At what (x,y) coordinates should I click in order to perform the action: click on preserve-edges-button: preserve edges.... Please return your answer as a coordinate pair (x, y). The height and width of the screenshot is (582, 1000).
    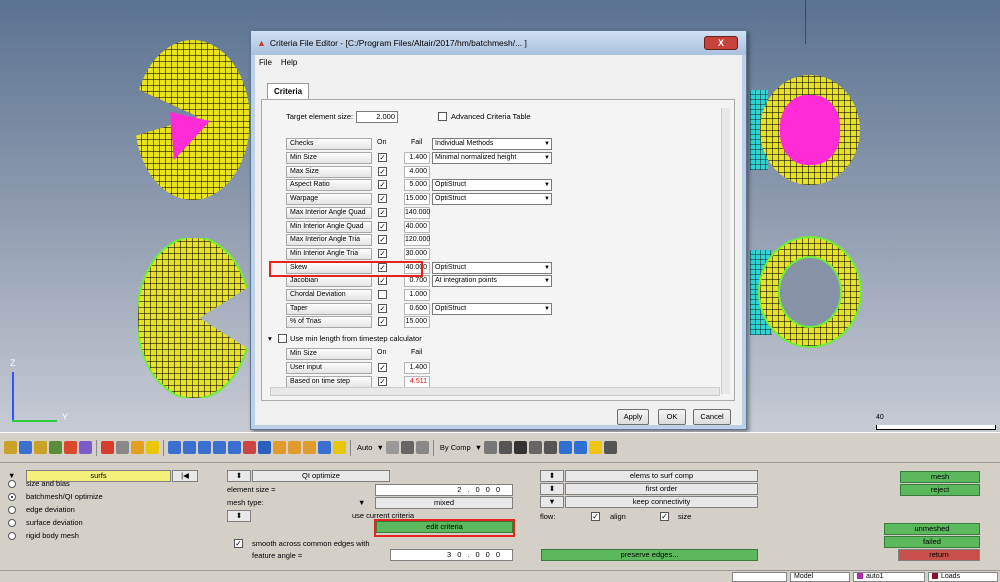
    Looking at the image, I should click on (649, 555).